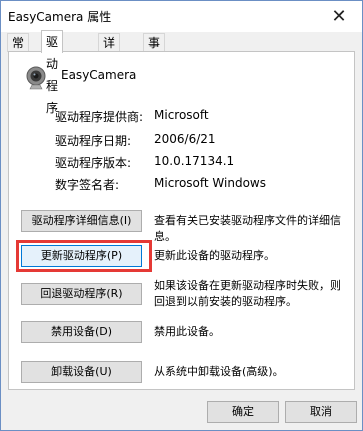  Describe the element at coordinates (321, 412) in the screenshot. I see `cancel-button: 取消` at that location.